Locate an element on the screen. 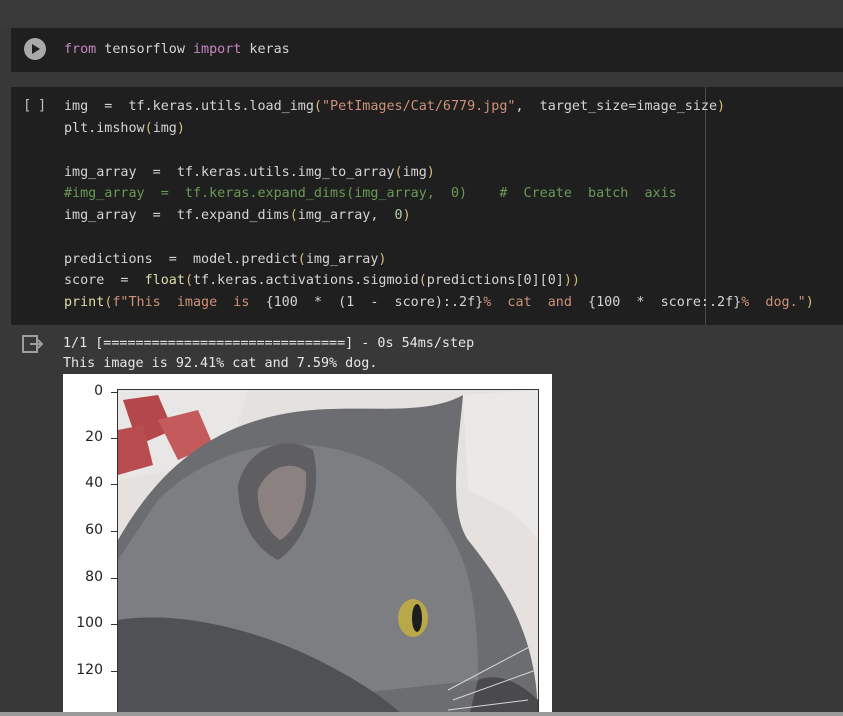 The width and height of the screenshot is (843, 716). code-token: from is located at coordinates (80, 49).